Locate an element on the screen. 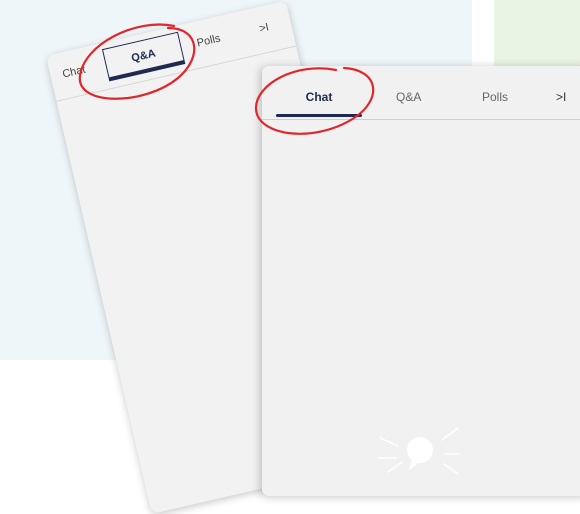 The width and height of the screenshot is (580, 514). back-tab-qa: Q&A is located at coordinates (143, 56).